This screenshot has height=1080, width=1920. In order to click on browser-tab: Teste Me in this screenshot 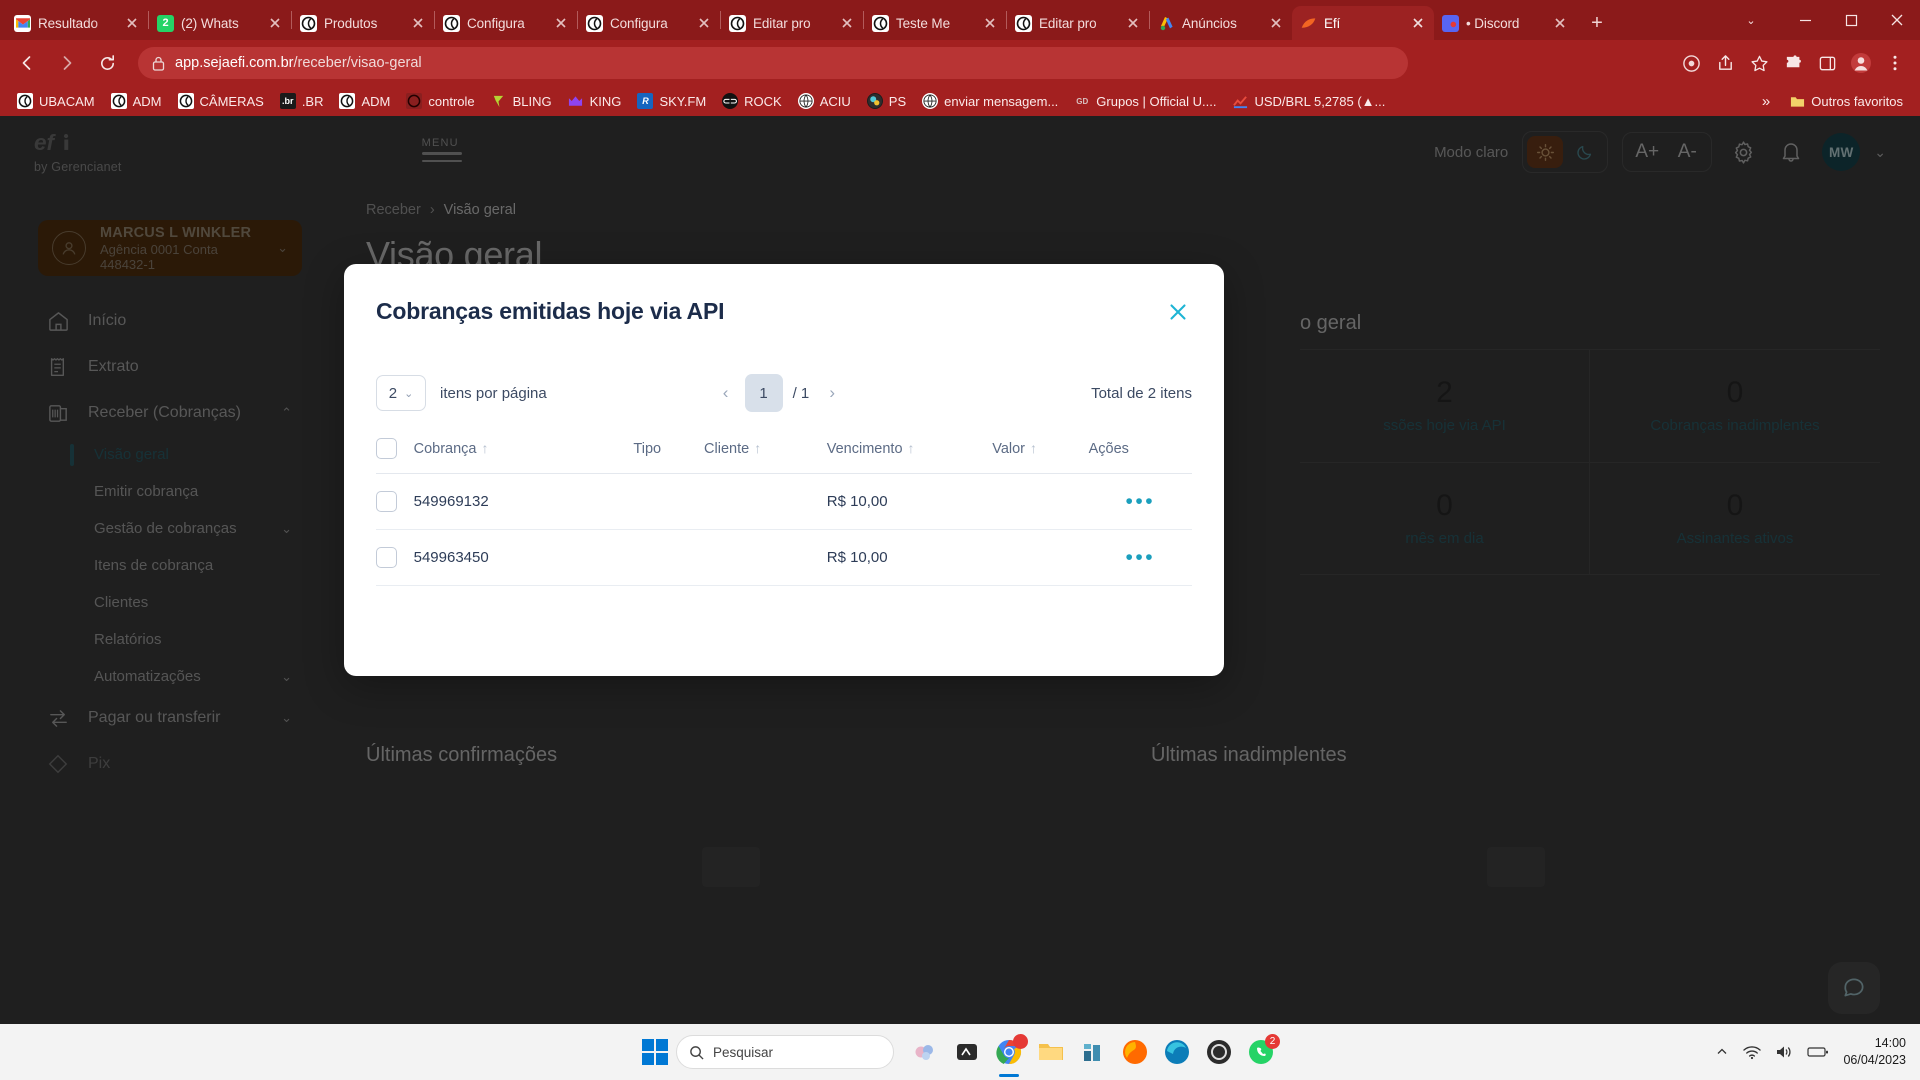, I will do `click(935, 23)`.